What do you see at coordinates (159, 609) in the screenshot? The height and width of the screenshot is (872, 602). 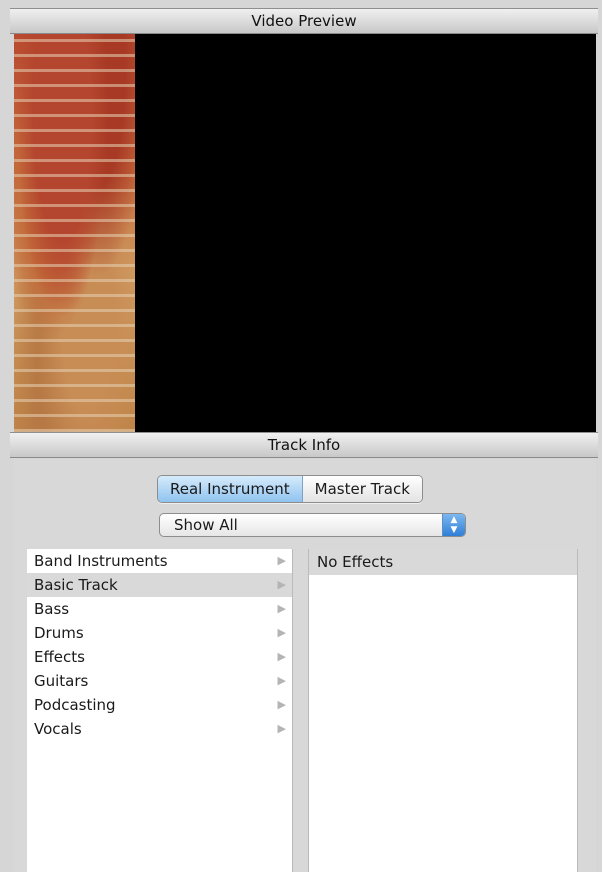 I see `list-item: Bass ▶` at bounding box center [159, 609].